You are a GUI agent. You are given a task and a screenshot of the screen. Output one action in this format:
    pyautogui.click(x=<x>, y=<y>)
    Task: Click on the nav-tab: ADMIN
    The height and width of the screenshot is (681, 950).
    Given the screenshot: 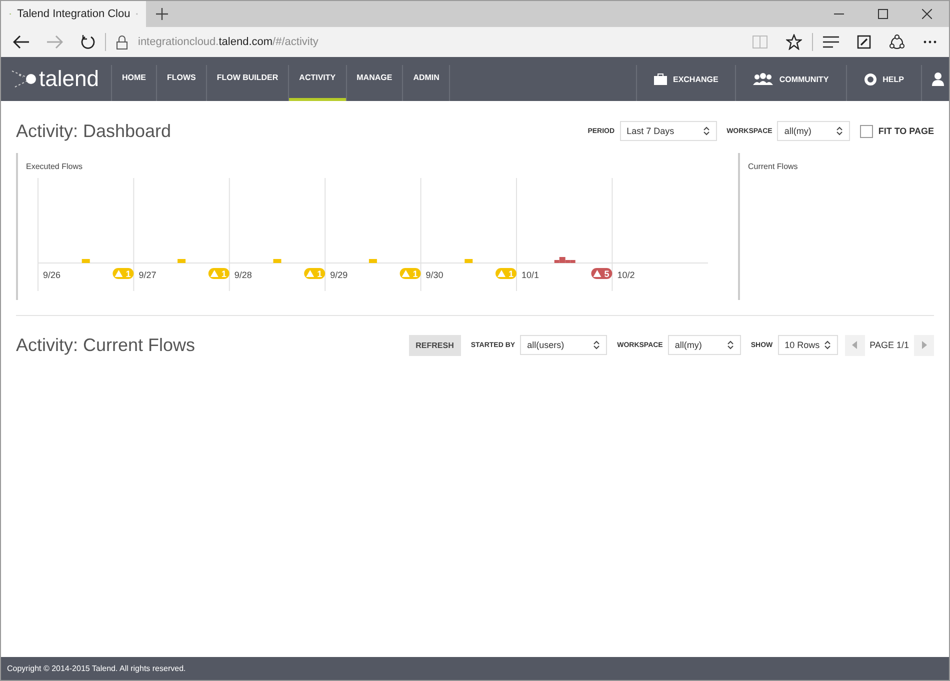 What is the action you would take?
    pyautogui.click(x=426, y=79)
    